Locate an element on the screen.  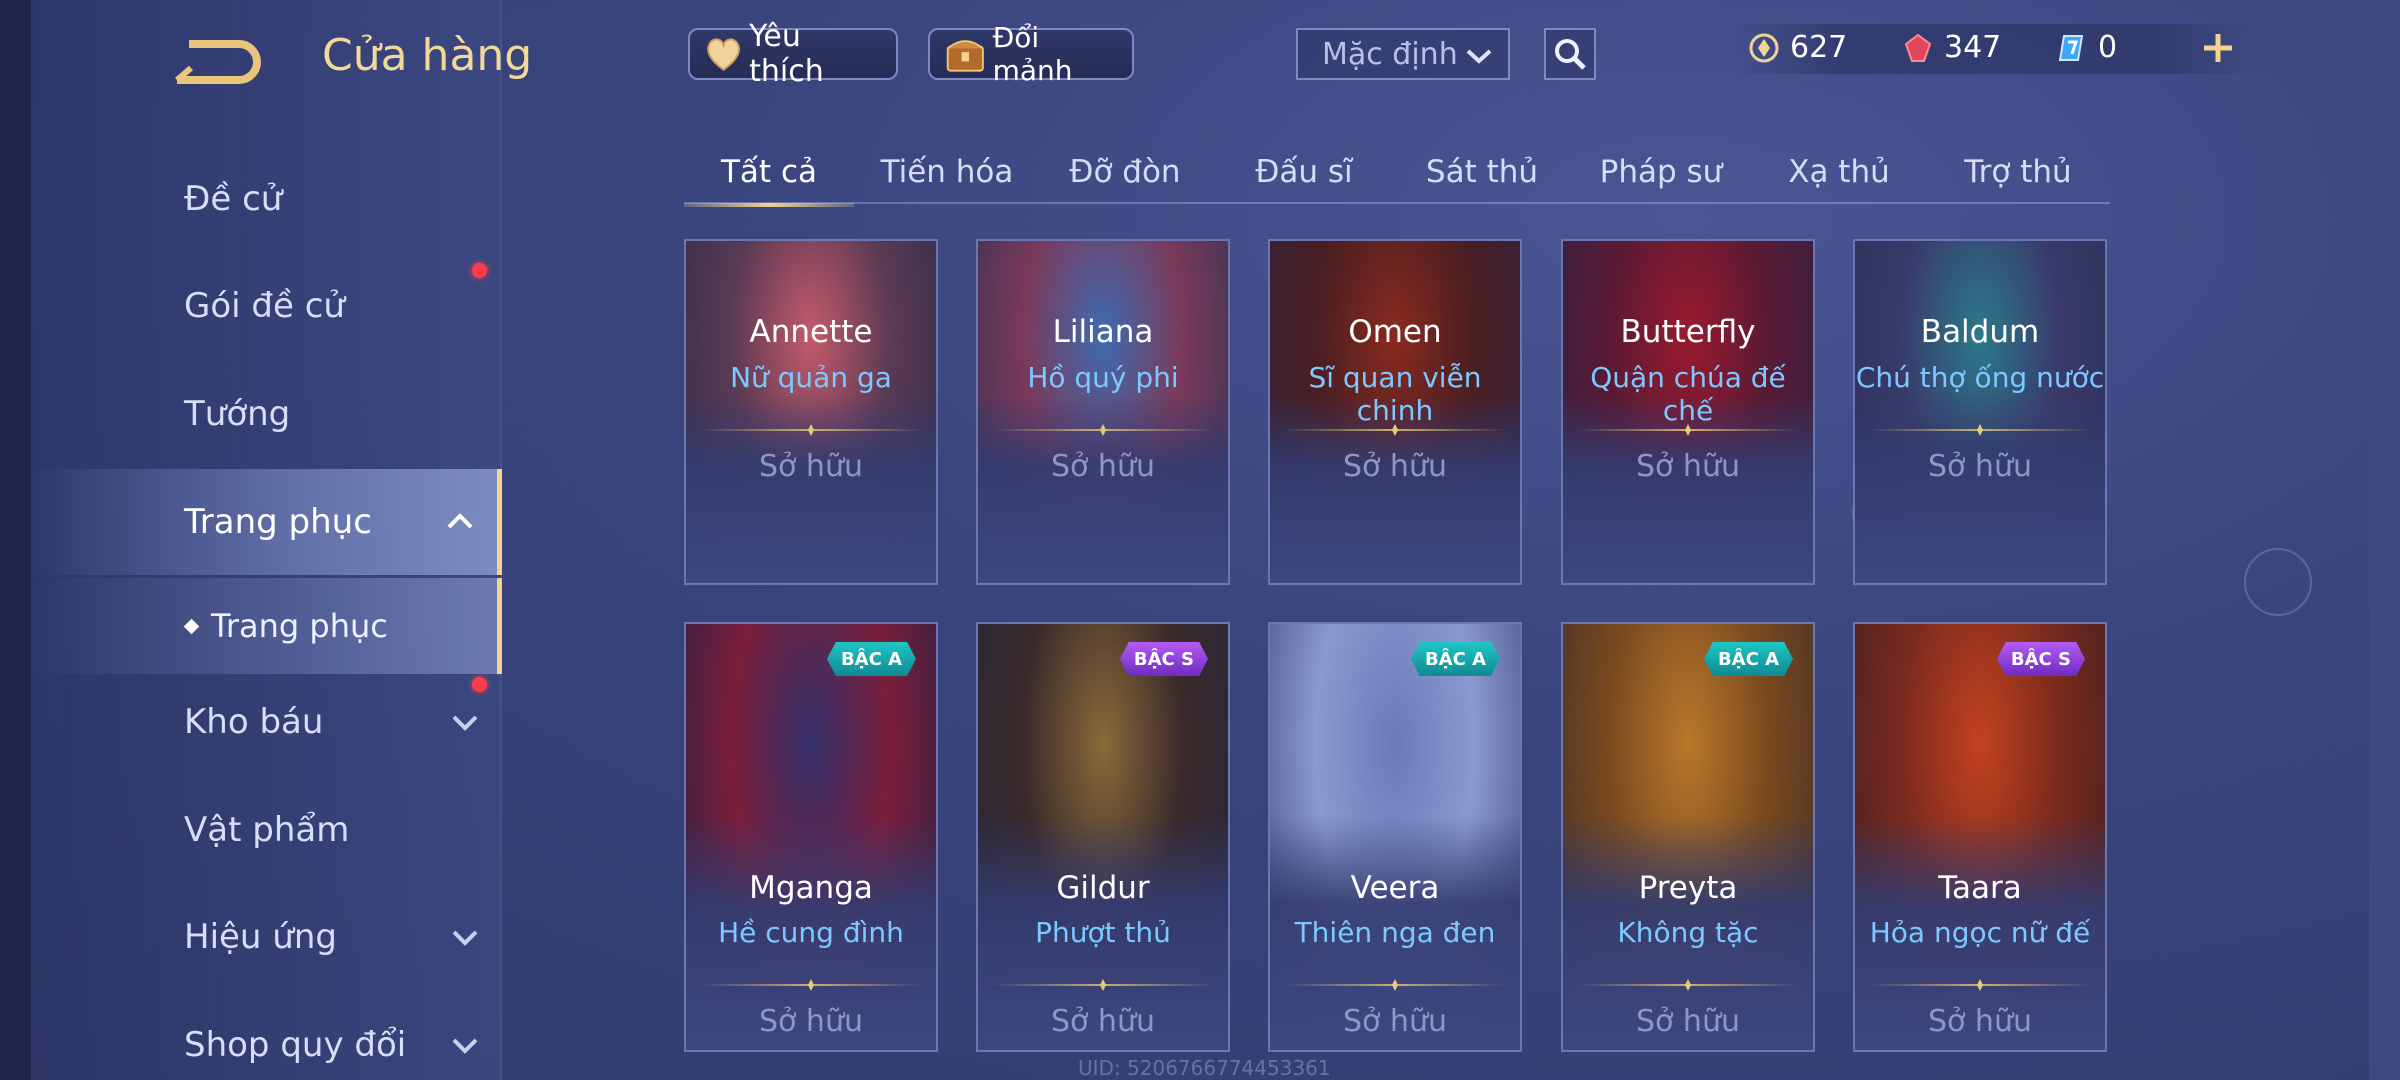
hero-name: Omen is located at coordinates (1395, 332).